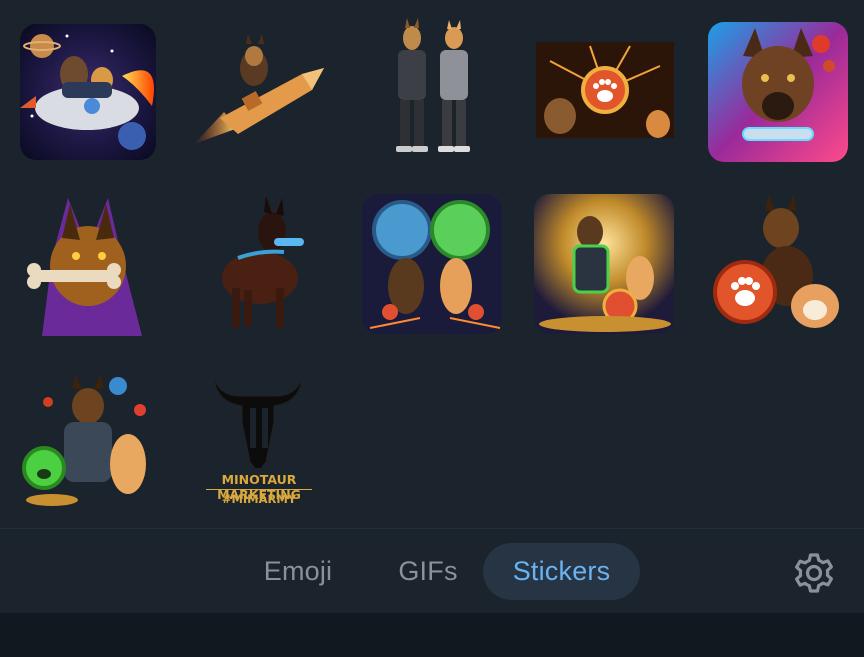 The width and height of the screenshot is (864, 657). I want to click on sticker-astronaut-rocket-art, so click(88, 92).